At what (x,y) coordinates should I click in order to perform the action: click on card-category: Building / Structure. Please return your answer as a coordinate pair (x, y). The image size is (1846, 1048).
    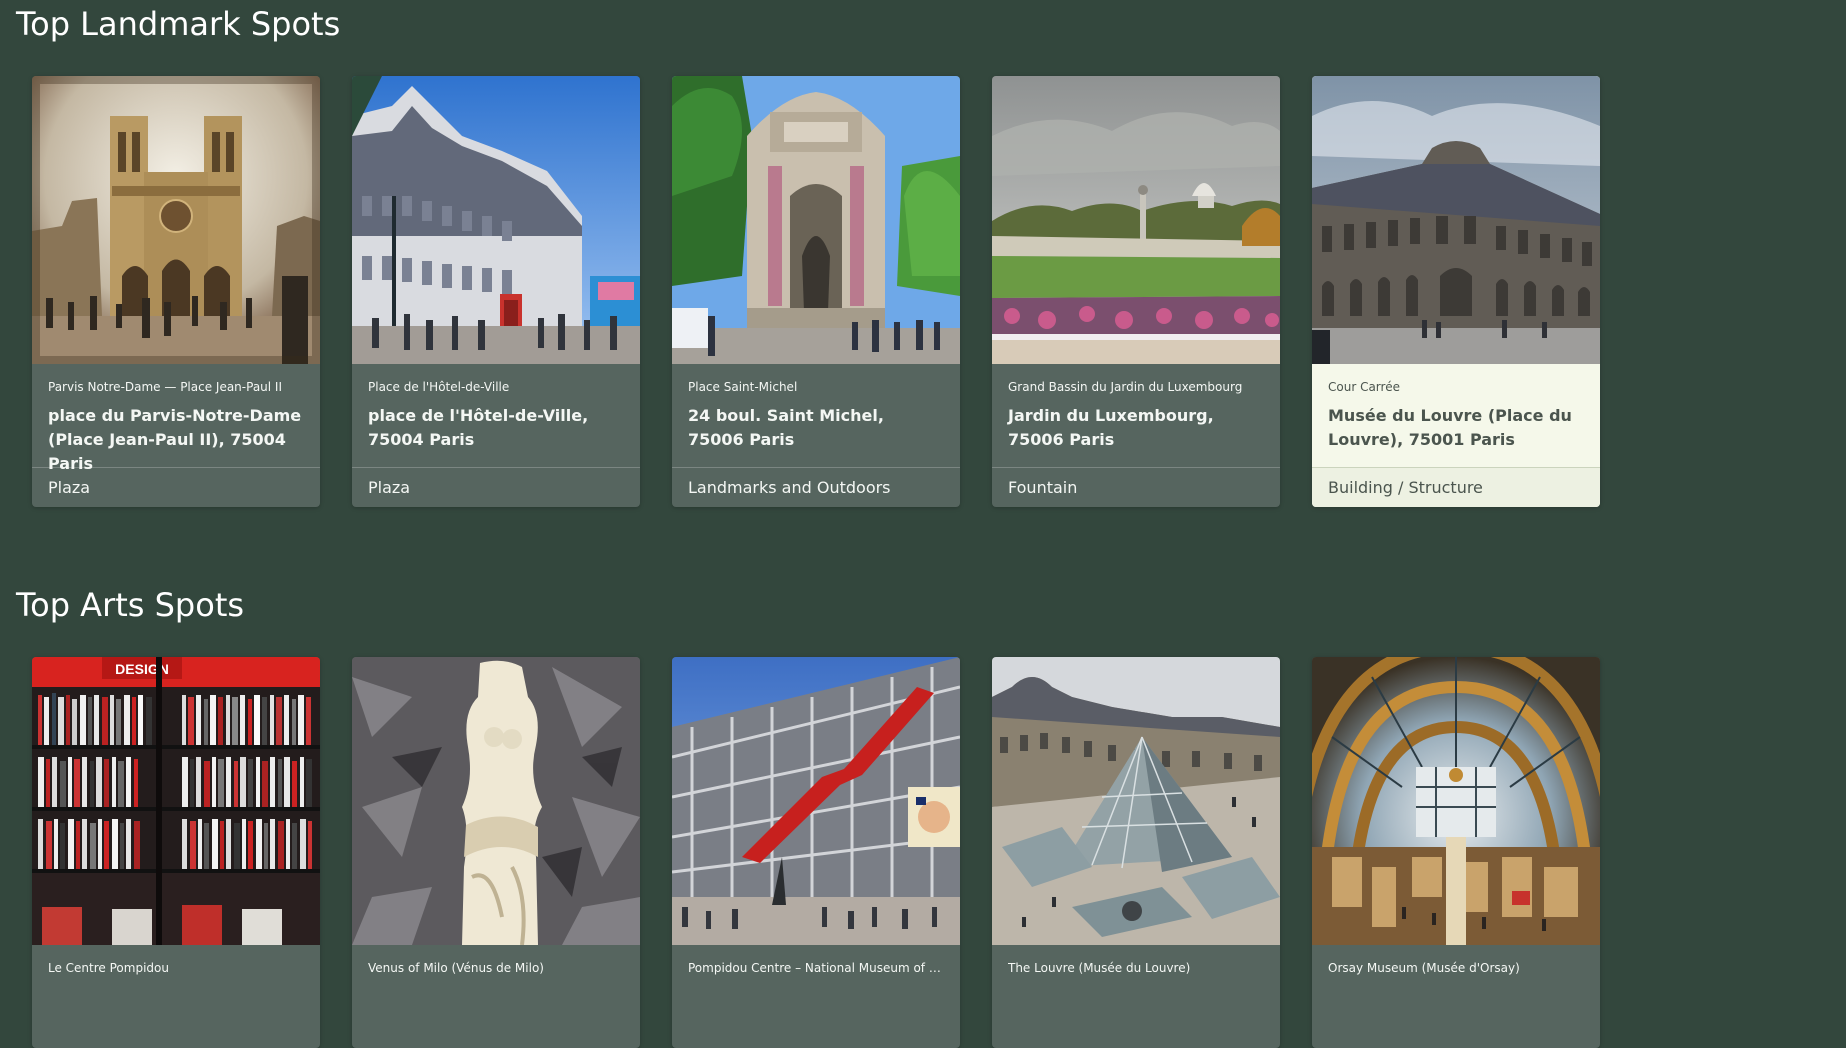
    Looking at the image, I should click on (1456, 487).